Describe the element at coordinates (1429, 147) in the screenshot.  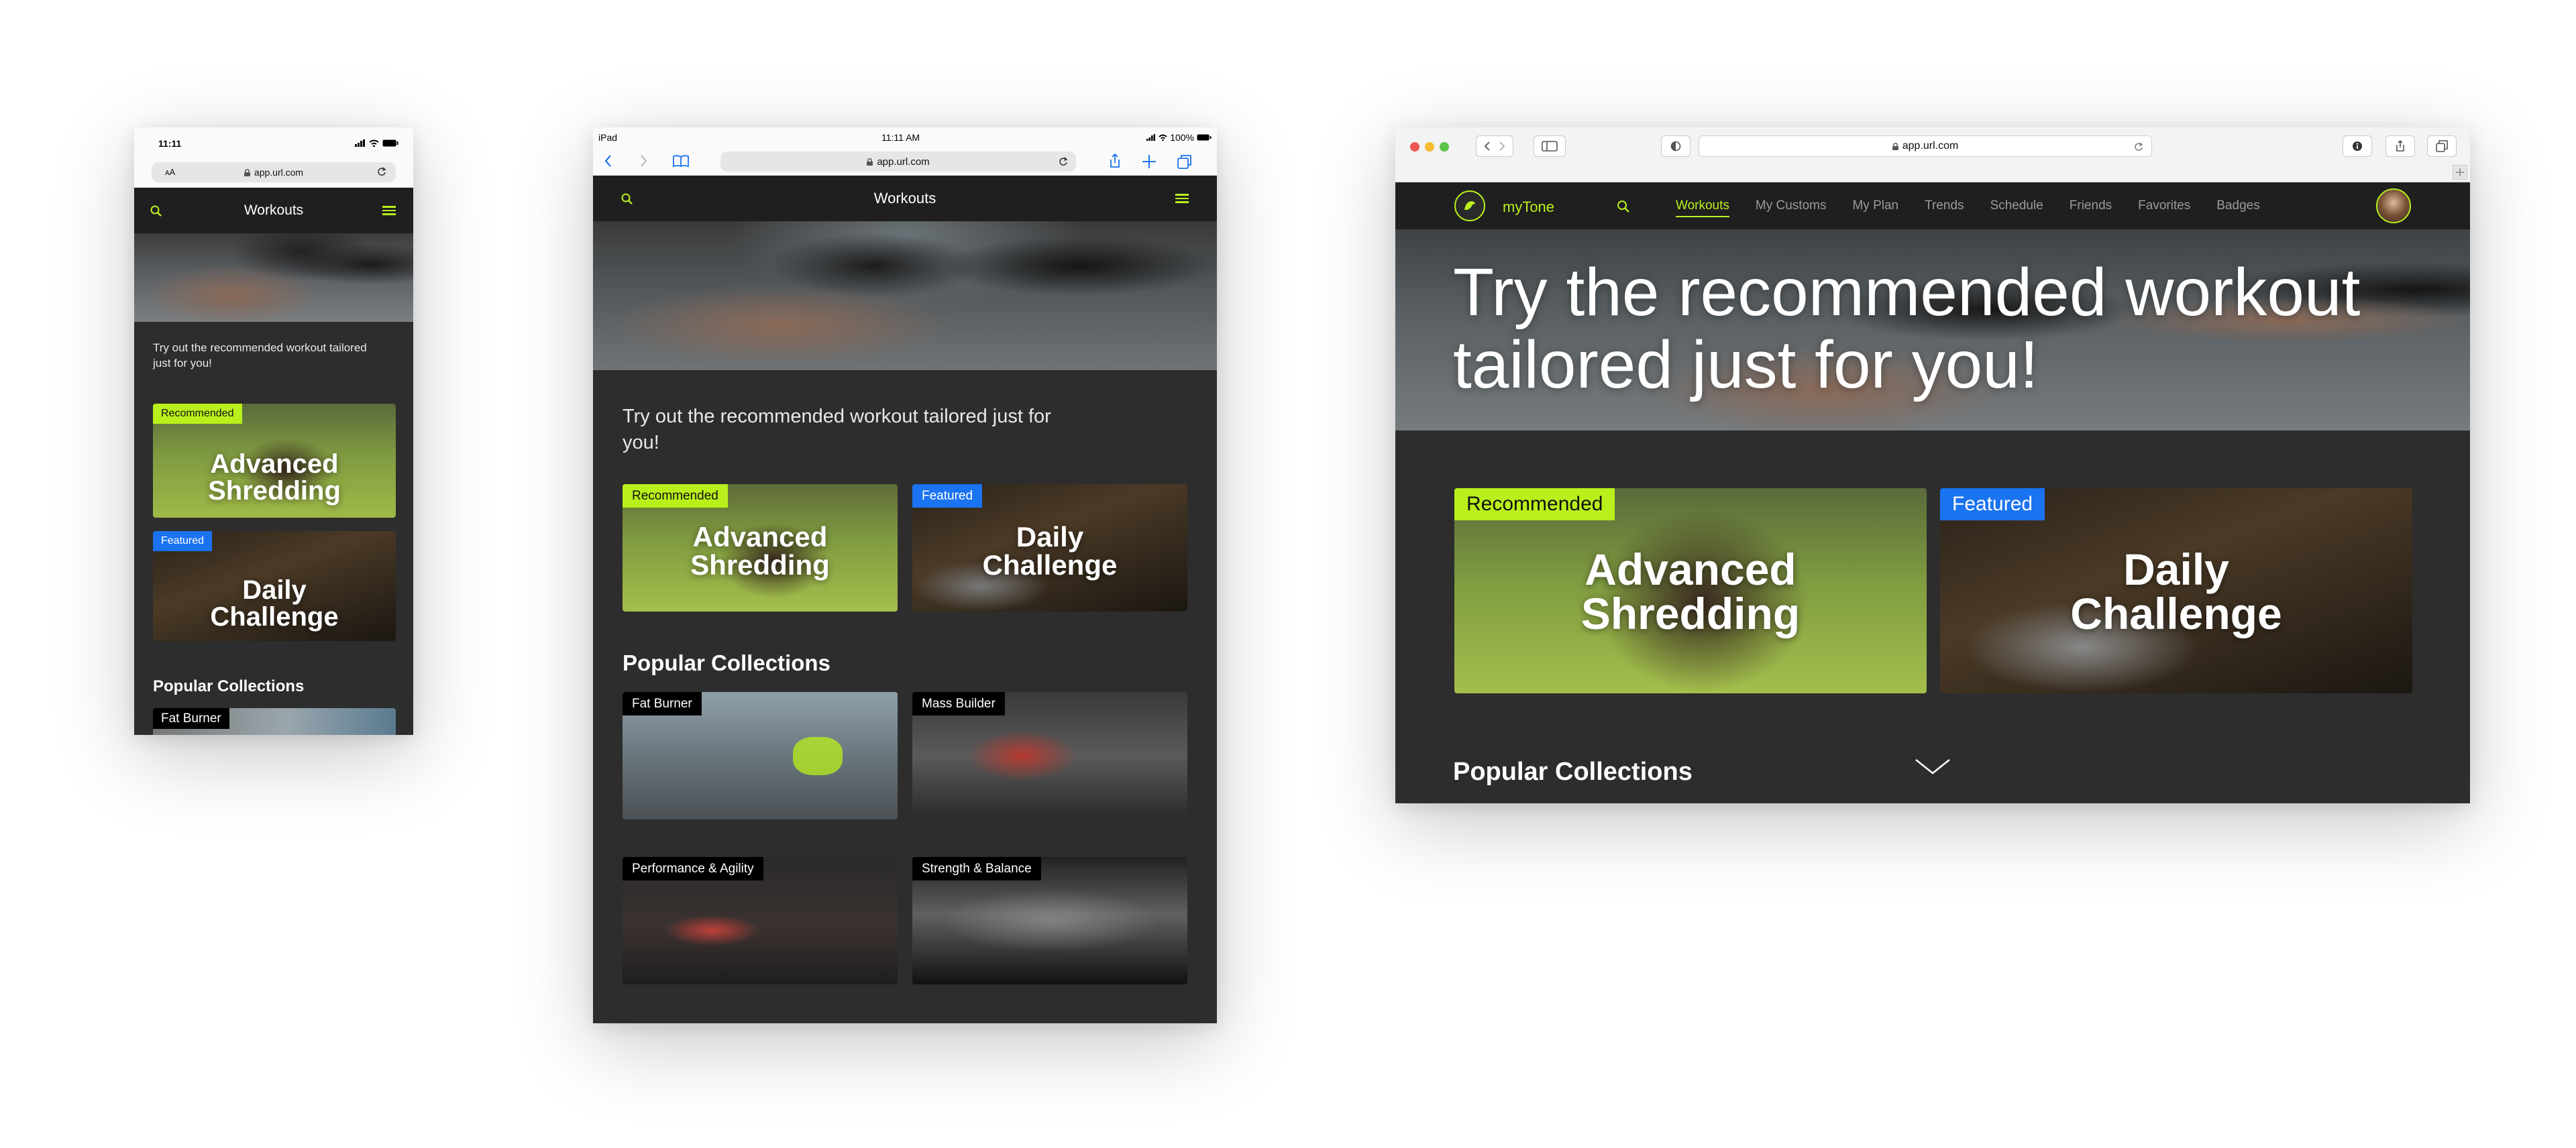
I see `minimize-window-button` at that location.